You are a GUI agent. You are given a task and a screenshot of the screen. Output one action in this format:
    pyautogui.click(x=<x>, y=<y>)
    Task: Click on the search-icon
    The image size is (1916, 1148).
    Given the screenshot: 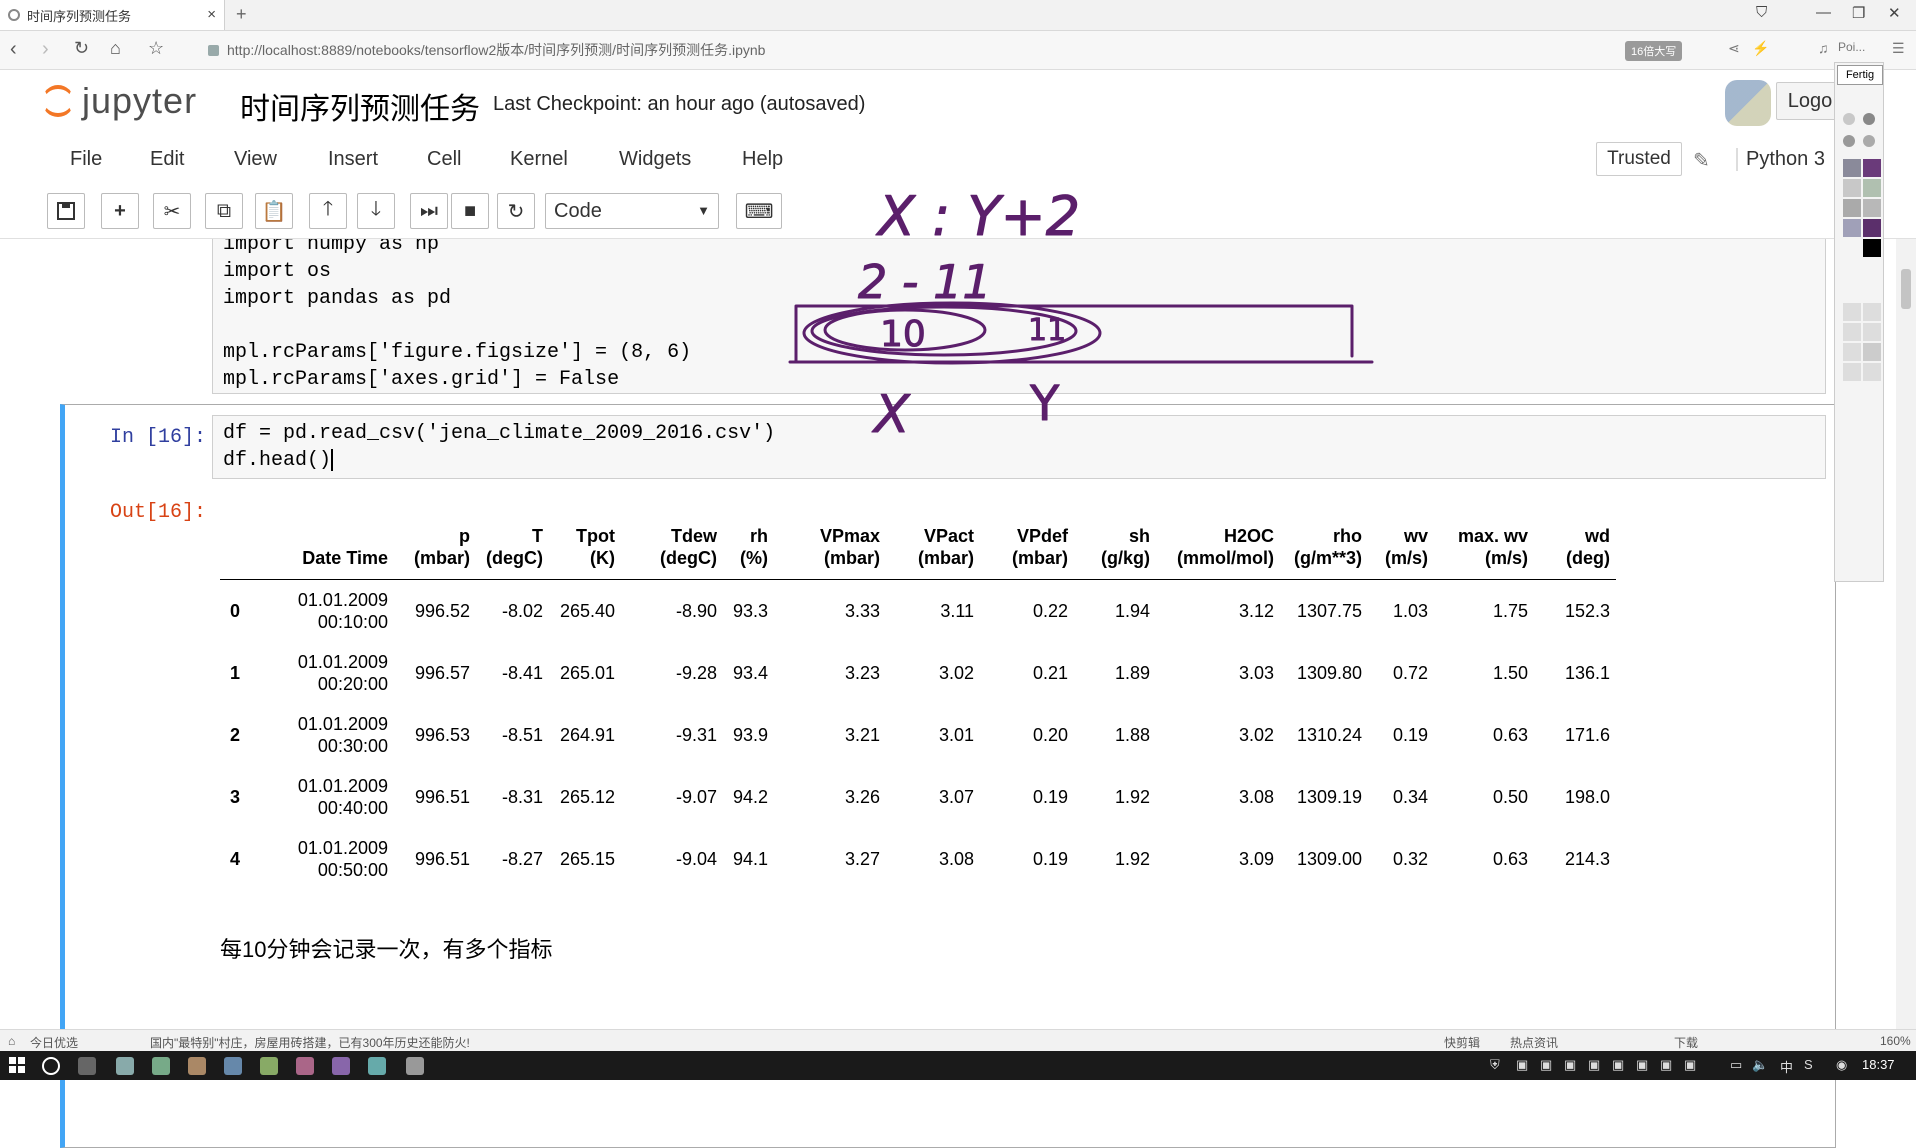 What is the action you would take?
    pyautogui.click(x=51, y=1066)
    